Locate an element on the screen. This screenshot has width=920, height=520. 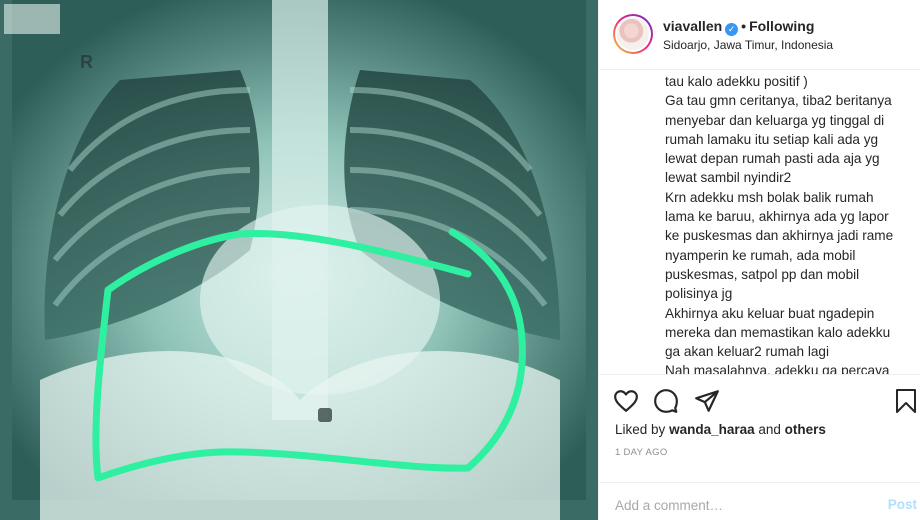
caption-line: Akhirnya aku keluar buat ngadepin is located at coordinates (770, 313).